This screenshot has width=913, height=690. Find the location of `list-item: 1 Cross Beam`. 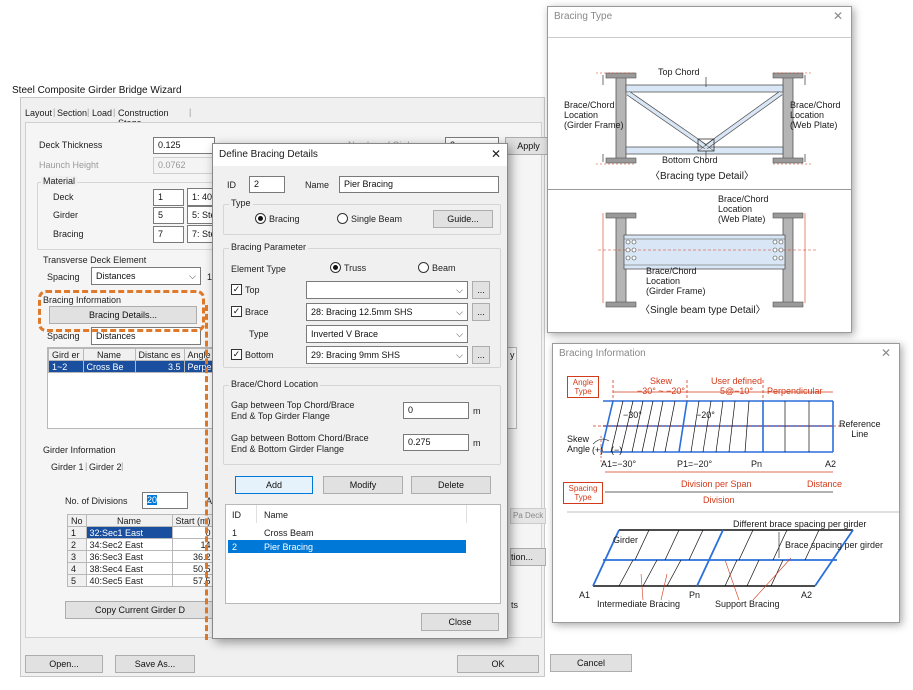

list-item: 1 Cross Beam is located at coordinates (347, 532).